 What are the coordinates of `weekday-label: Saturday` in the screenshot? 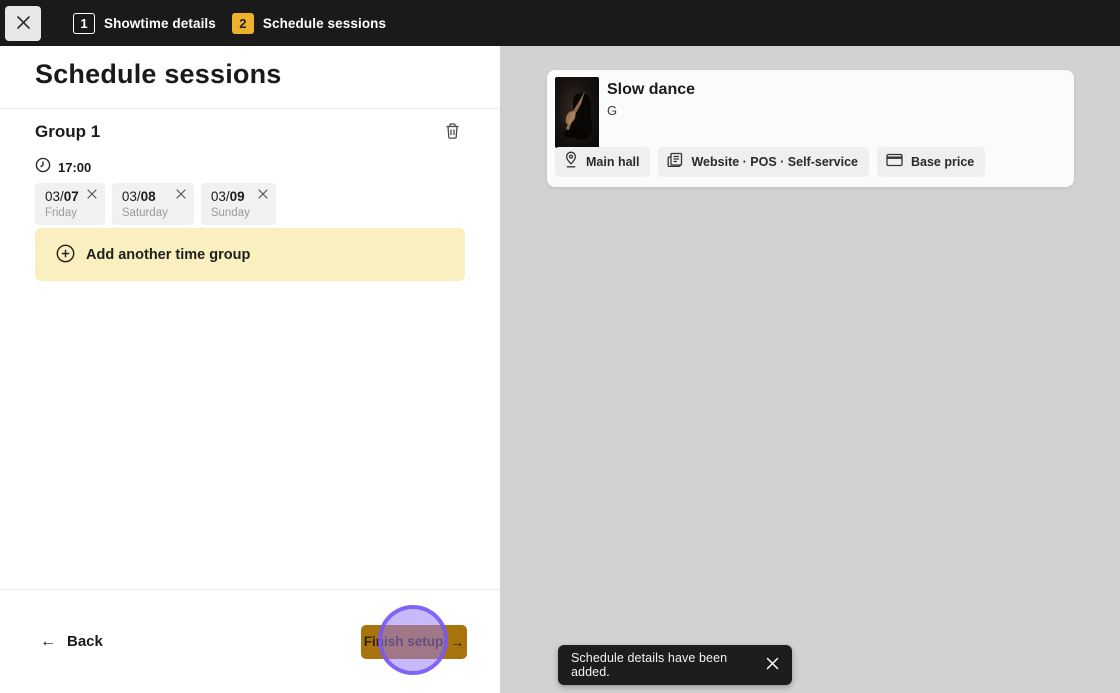 It's located at (144, 213).